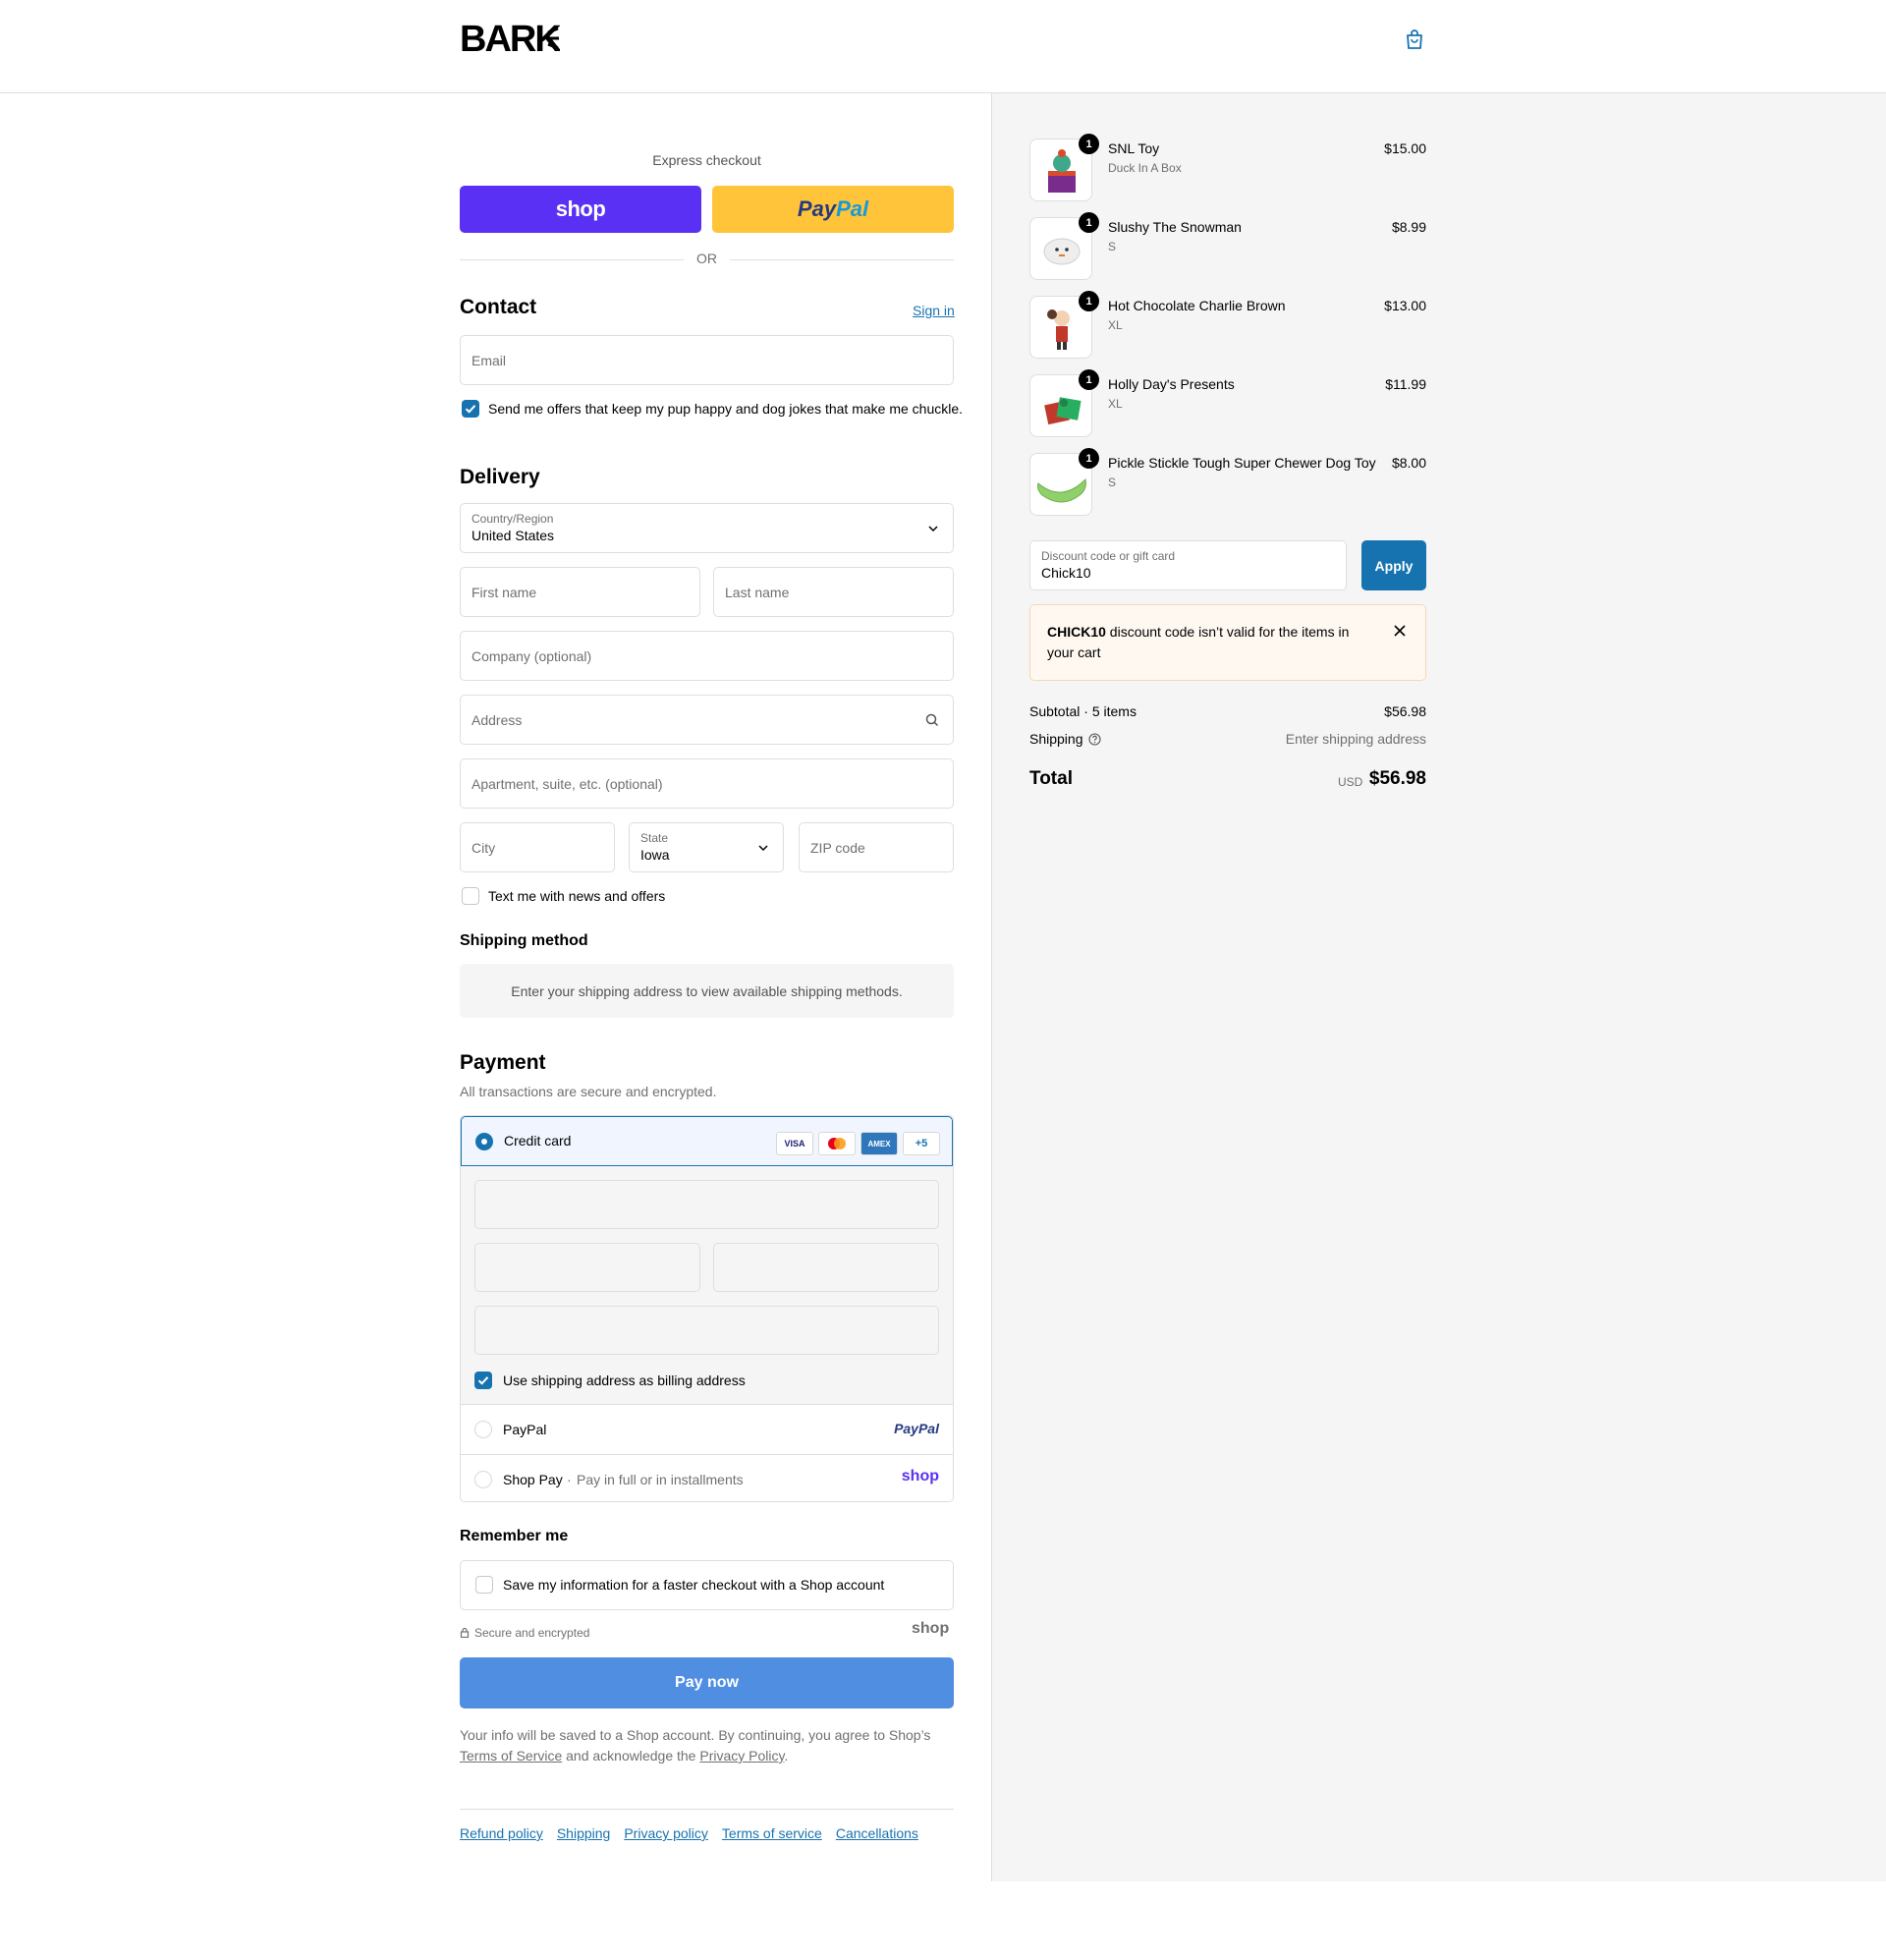 Image resolution: width=1886 pixels, height=1960 pixels. I want to click on refund-policy-link: Refund policy, so click(501, 1833).